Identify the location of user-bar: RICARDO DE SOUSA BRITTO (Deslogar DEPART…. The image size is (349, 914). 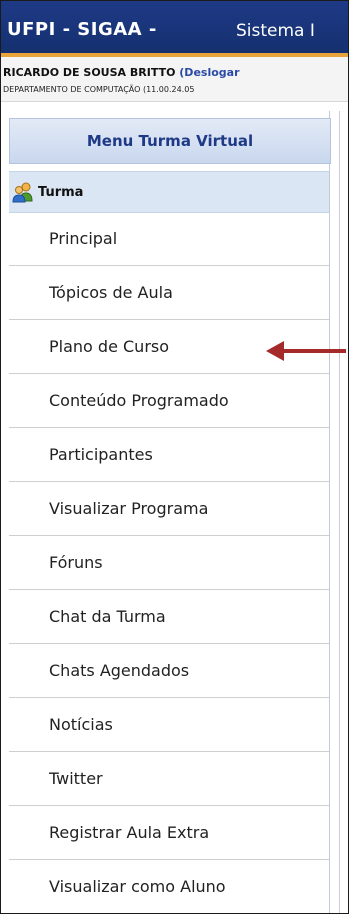
(174, 79).